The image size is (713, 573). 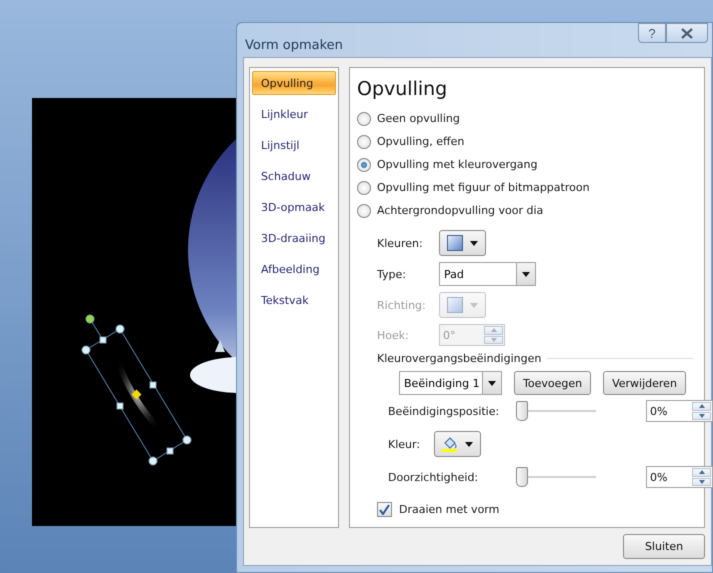 I want to click on field-label: Beëindigingspositie:, so click(x=444, y=411).